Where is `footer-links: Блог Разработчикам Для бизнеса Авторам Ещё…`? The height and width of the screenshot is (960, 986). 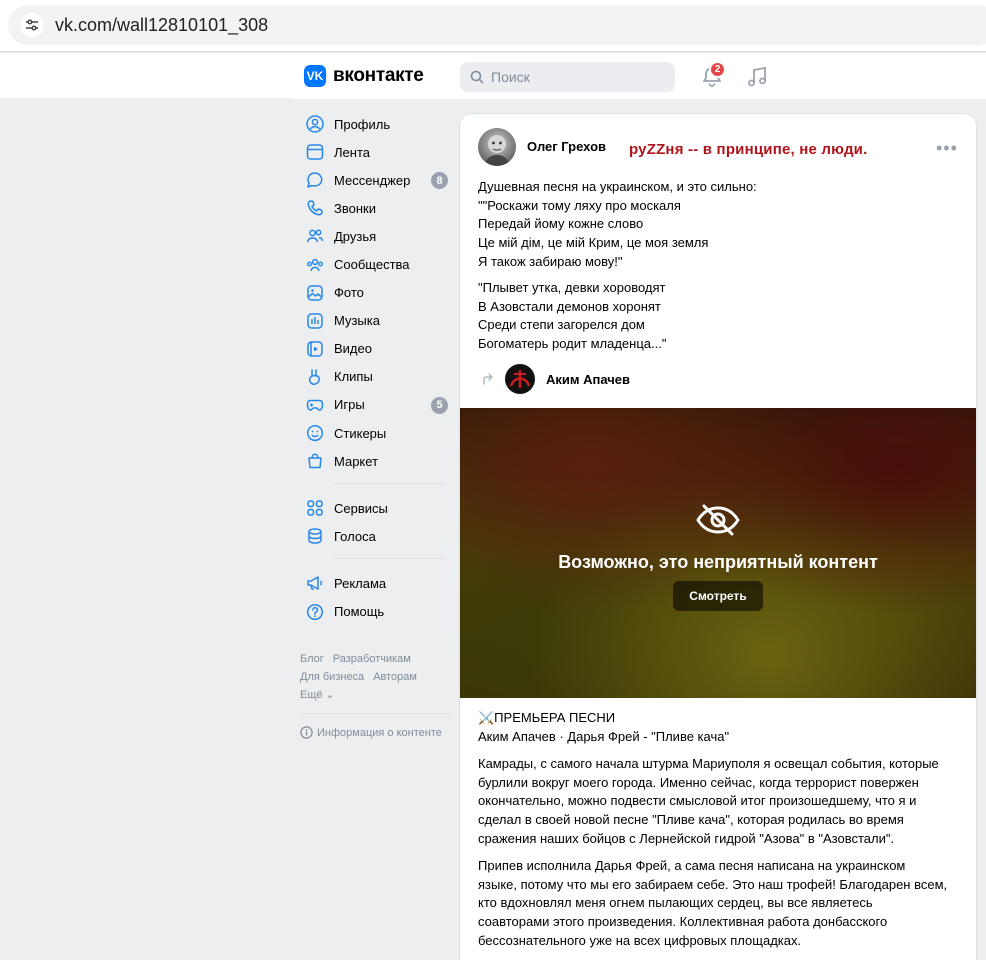
footer-links: Блог Разработчикам Для бизнеса Авторам Ещё… is located at coordinates (380, 677).